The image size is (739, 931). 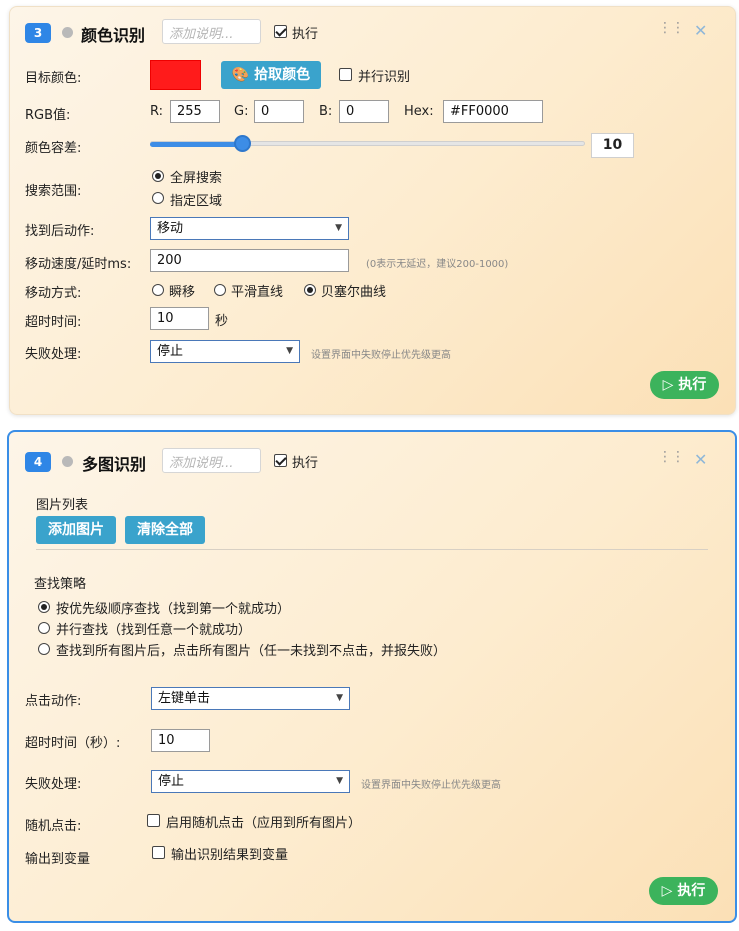 I want to click on search-fullscreen-label: 全屏搜索, so click(x=196, y=178).